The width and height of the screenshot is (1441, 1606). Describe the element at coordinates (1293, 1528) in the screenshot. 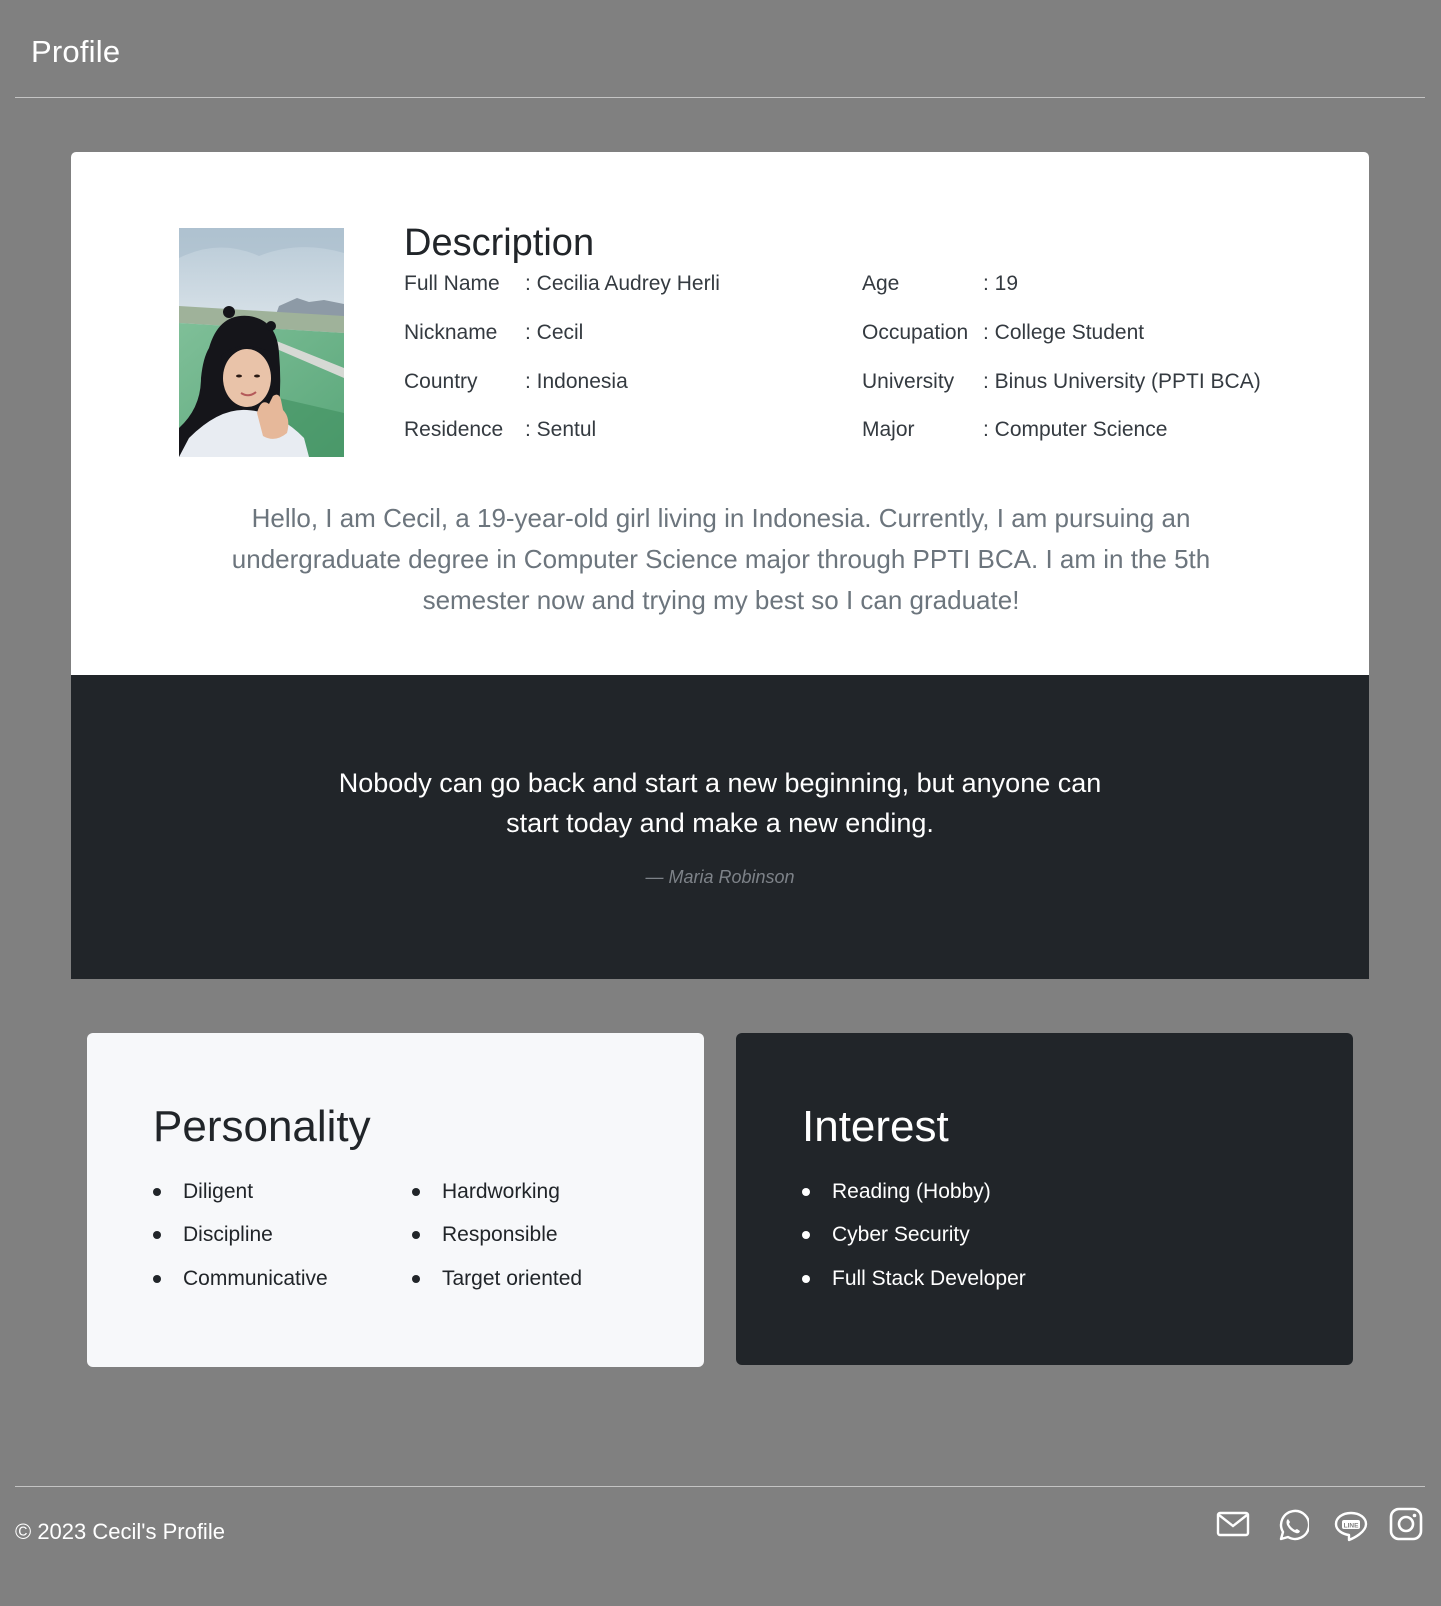

I see `whatsapp-icon` at that location.